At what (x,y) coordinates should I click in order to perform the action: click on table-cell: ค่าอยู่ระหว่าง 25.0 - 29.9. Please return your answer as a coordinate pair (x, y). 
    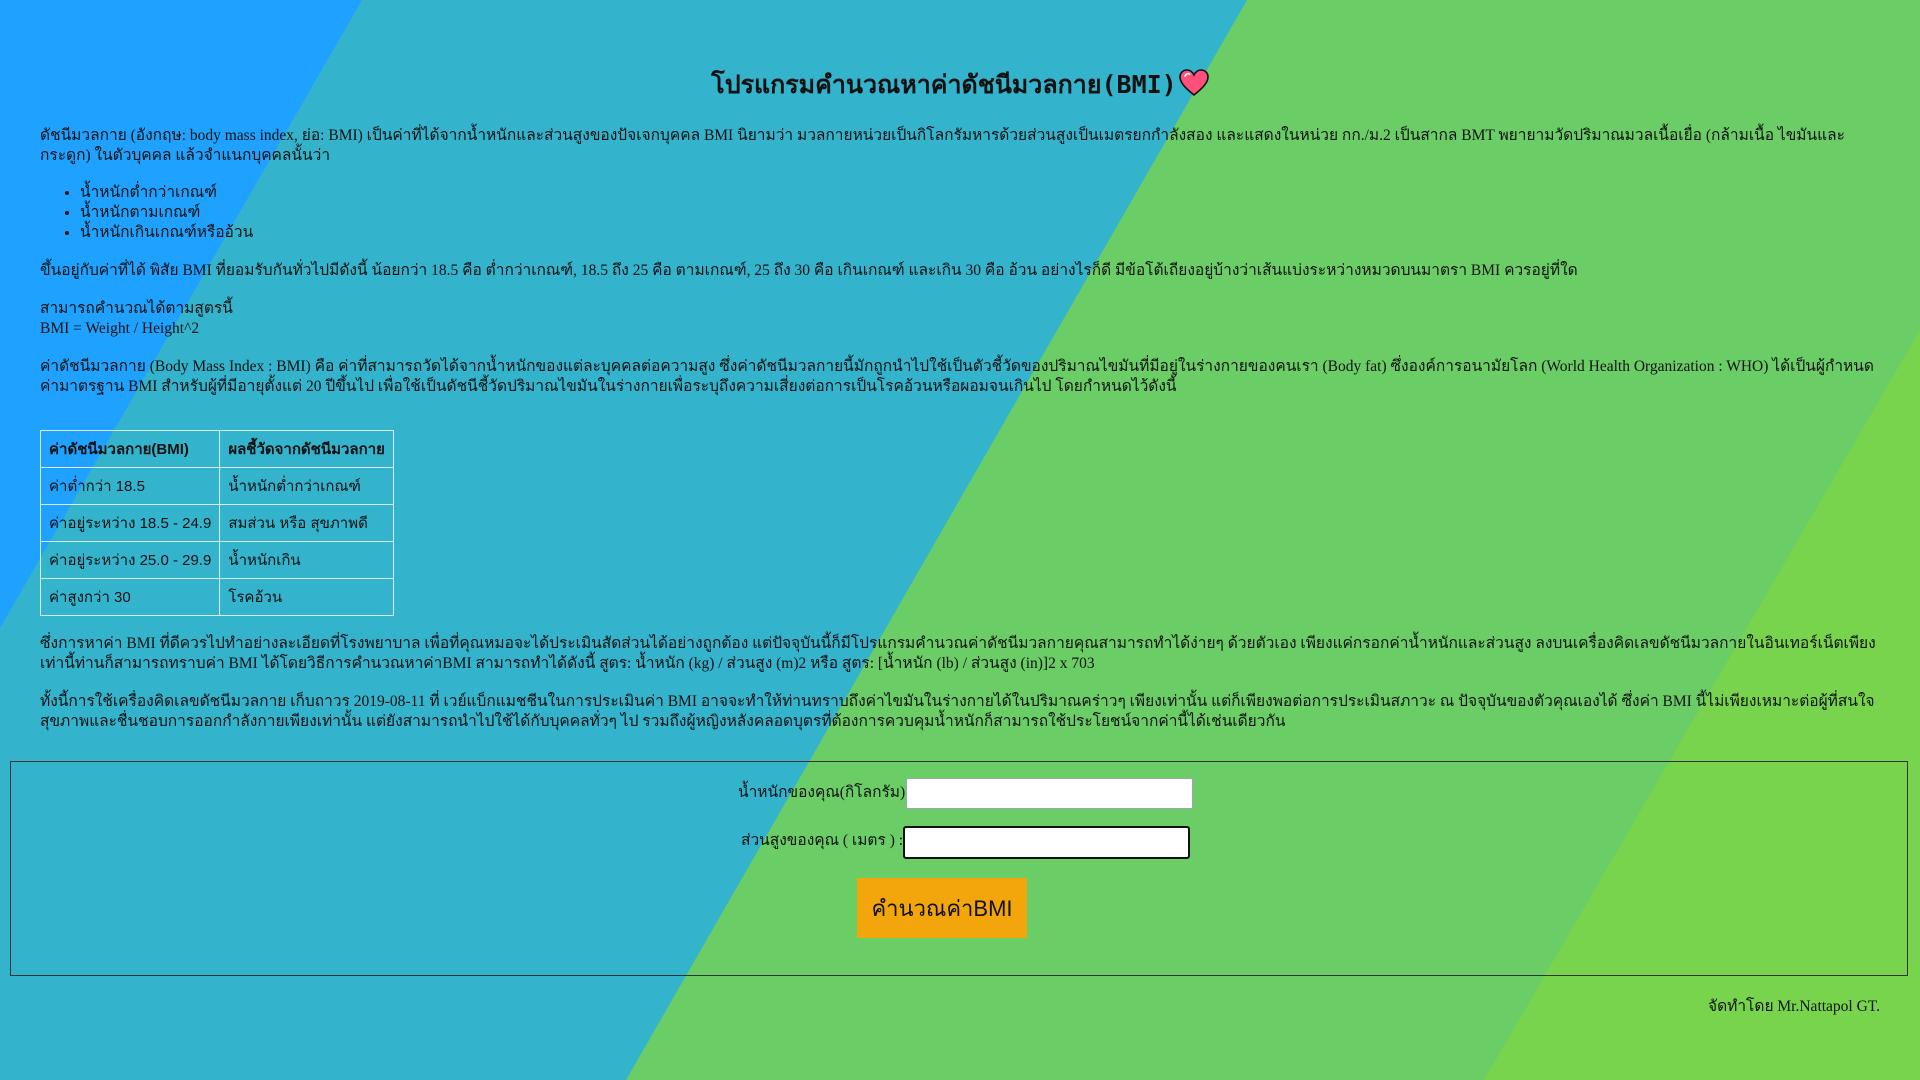
    Looking at the image, I should click on (130, 560).